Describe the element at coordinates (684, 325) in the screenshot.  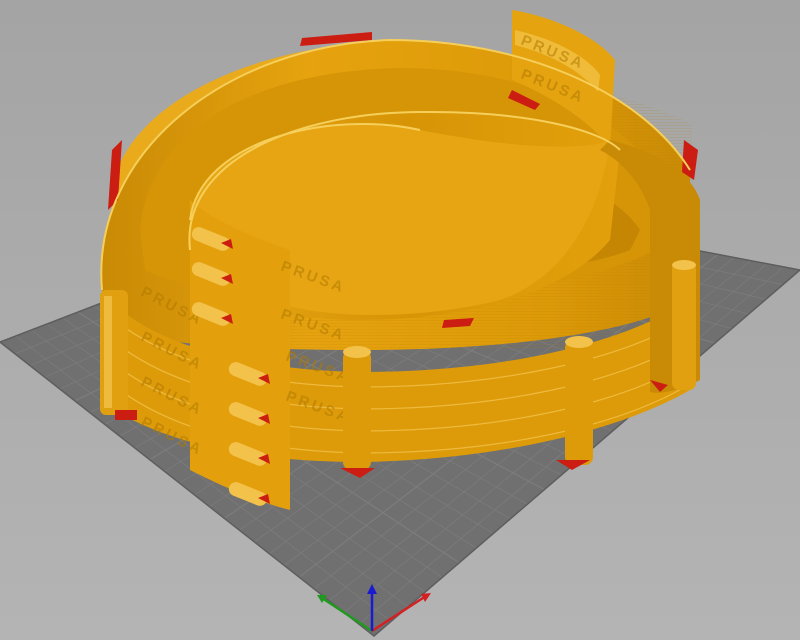
I see `post-far-right` at that location.